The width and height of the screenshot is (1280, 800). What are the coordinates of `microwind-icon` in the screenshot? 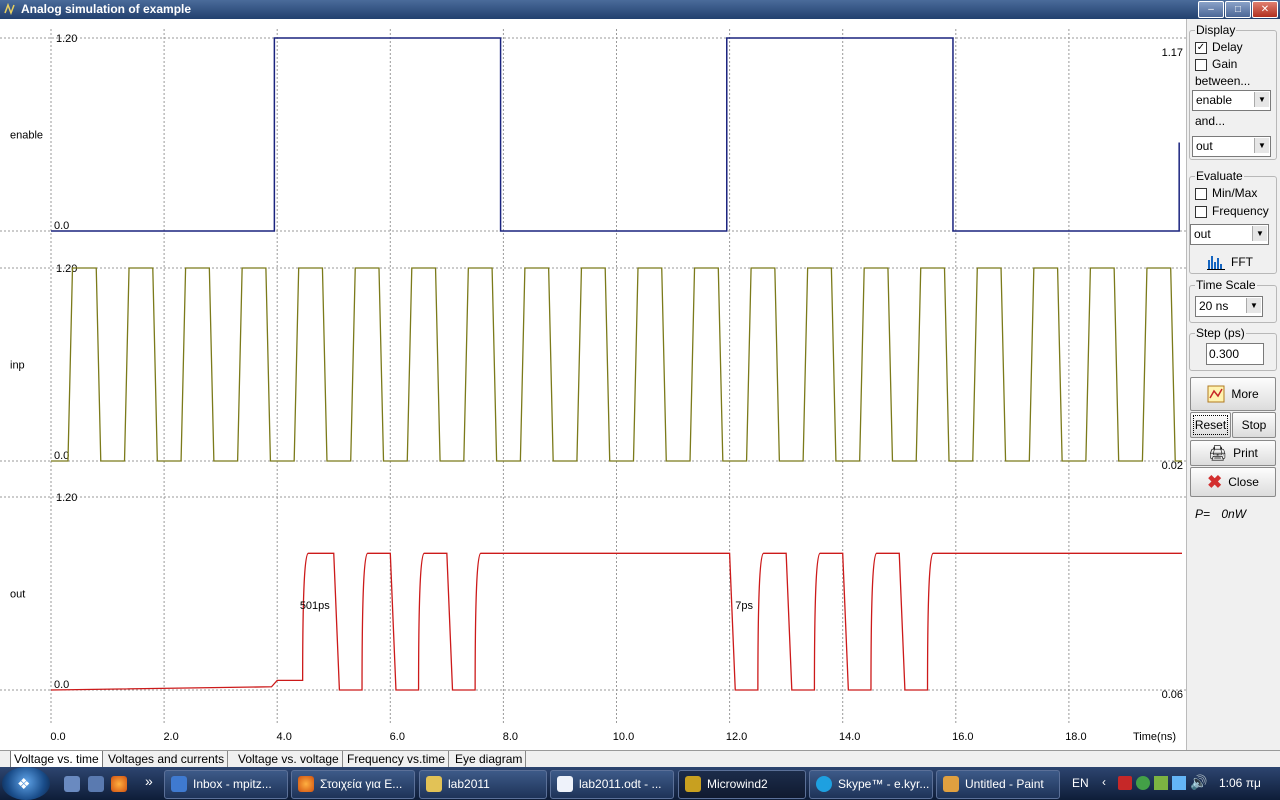 It's located at (693, 784).